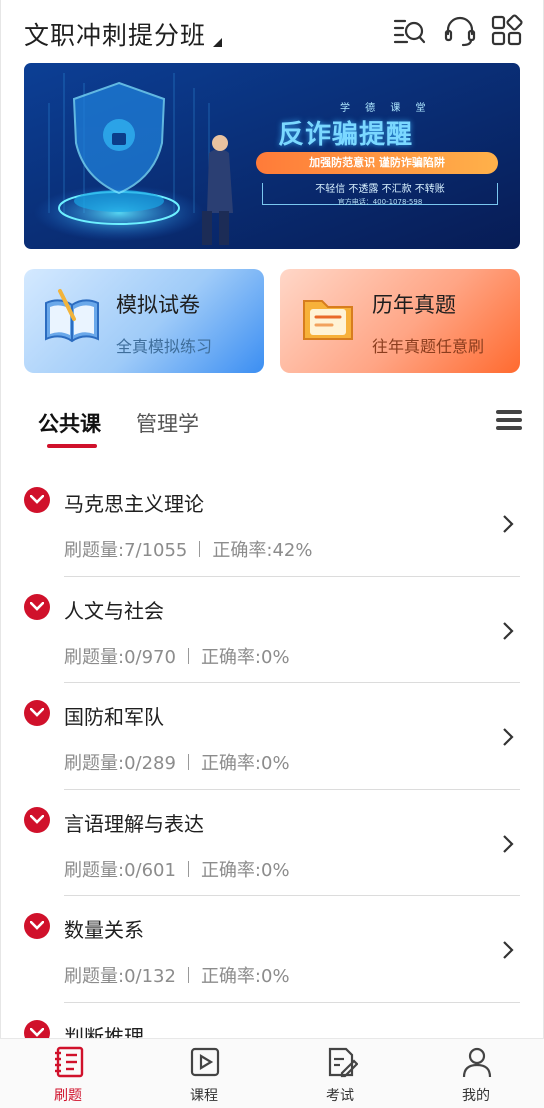 This screenshot has width=544, height=1108. What do you see at coordinates (205, 1062) in the screenshot?
I see `video-icon` at bounding box center [205, 1062].